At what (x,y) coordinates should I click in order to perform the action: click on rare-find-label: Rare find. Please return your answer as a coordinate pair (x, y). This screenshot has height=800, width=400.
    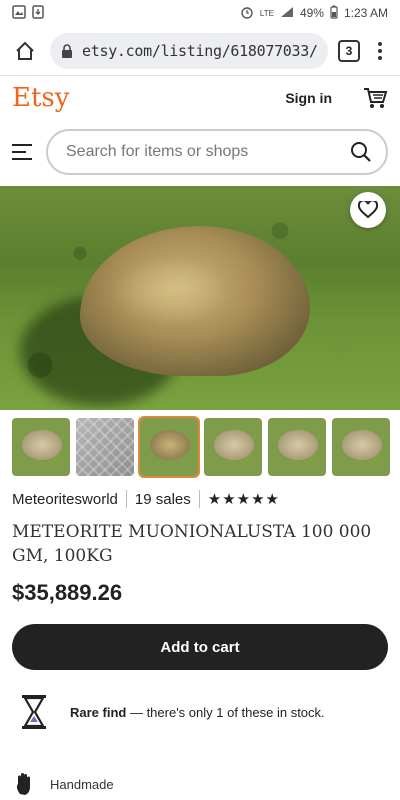
    Looking at the image, I should click on (98, 712).